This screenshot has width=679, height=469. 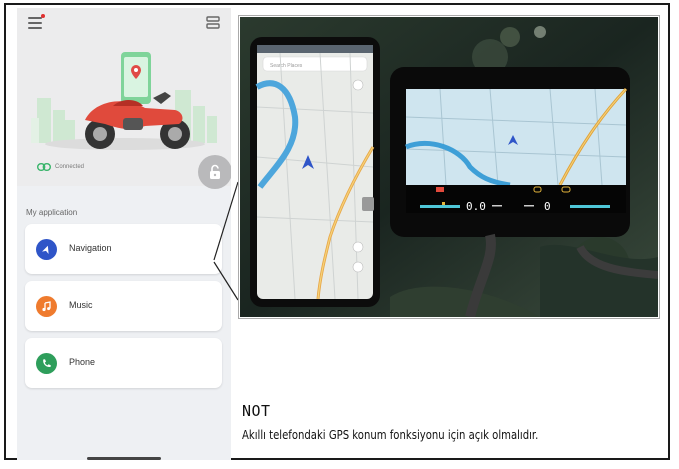 I want to click on dashboard-right-value: 0, so click(x=547, y=206).